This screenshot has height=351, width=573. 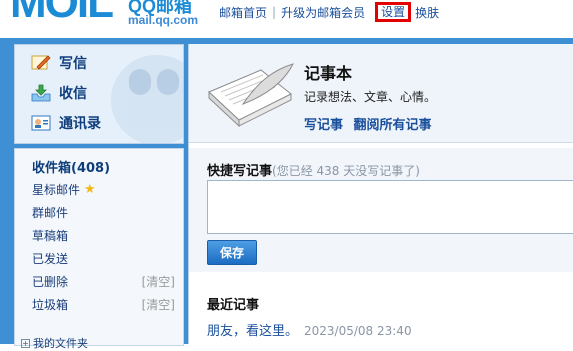 I want to click on clear-spam-link: [清空], so click(x=158, y=304).